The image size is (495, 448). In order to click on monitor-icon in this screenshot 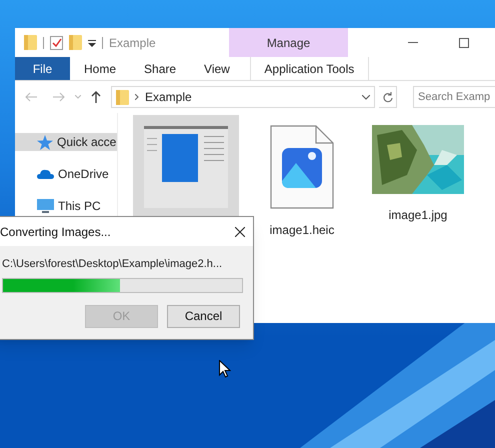, I will do `click(45, 206)`.